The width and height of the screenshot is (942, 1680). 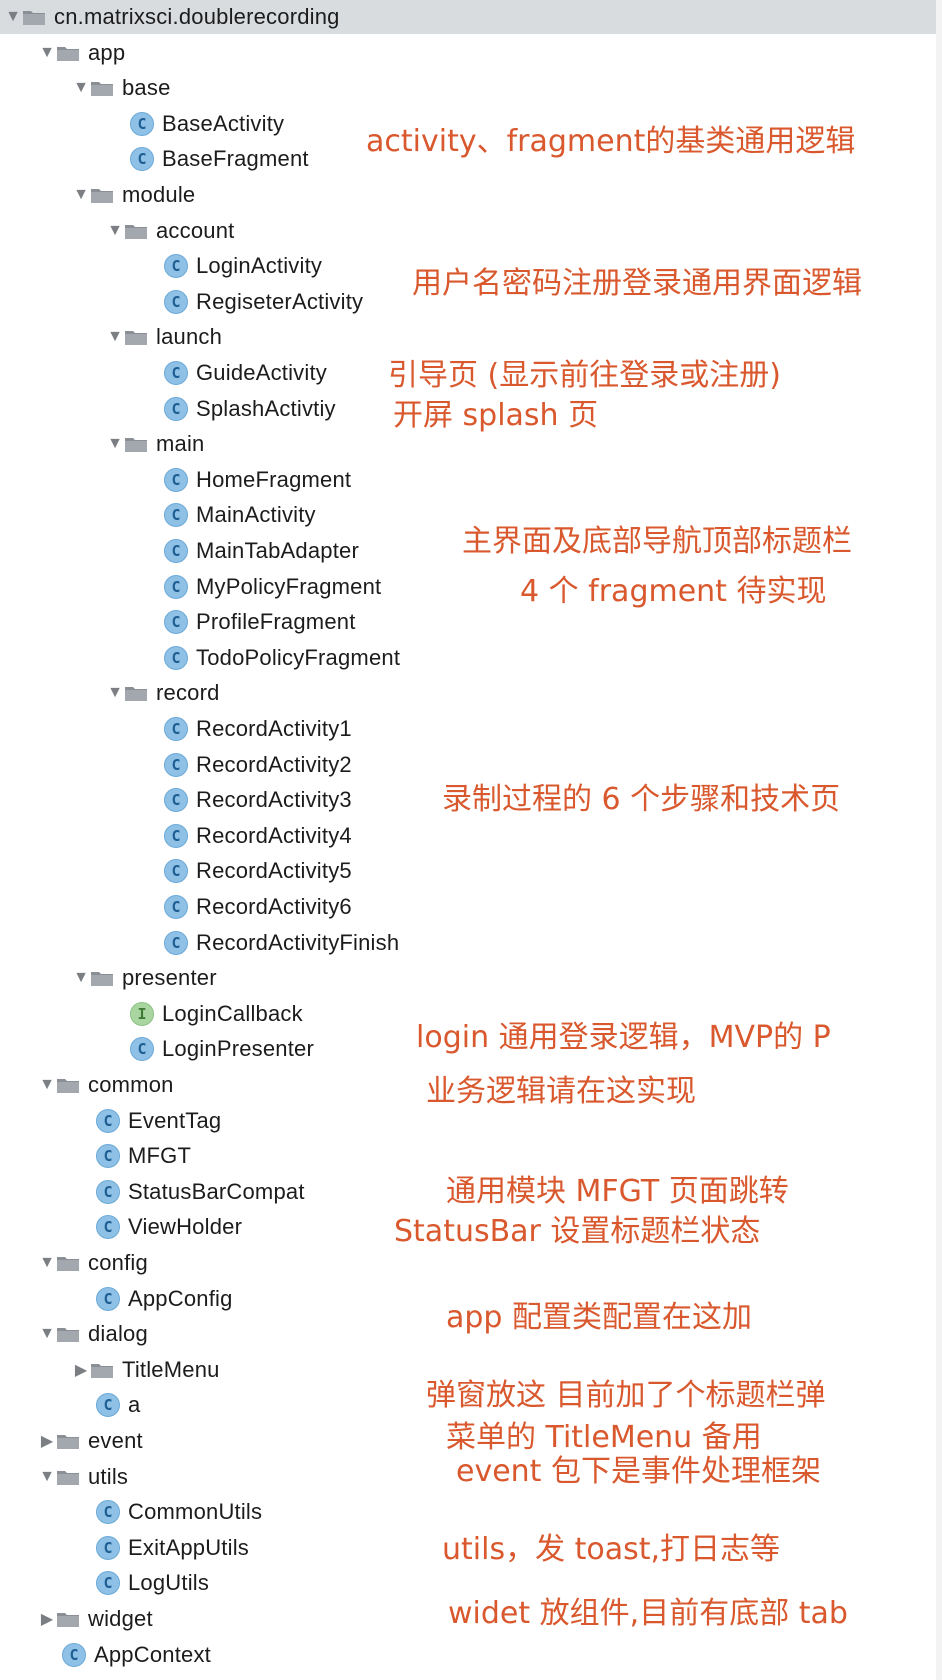 What do you see at coordinates (238, 1049) in the screenshot?
I see `tree-item-label: LoginPresenter` at bounding box center [238, 1049].